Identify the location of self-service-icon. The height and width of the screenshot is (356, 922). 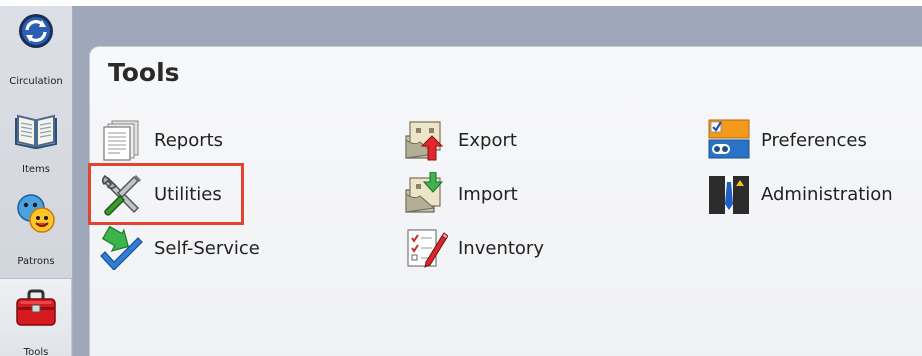
(121, 248).